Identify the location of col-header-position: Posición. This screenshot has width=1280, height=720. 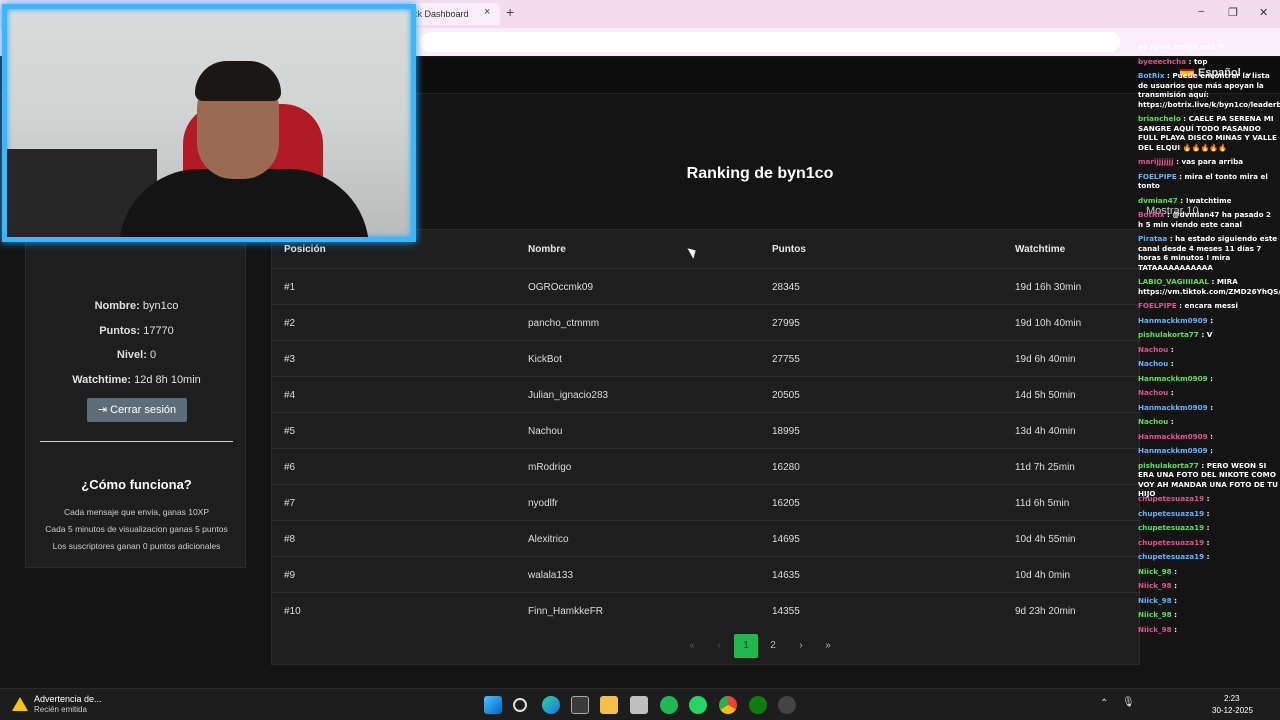
(305, 249).